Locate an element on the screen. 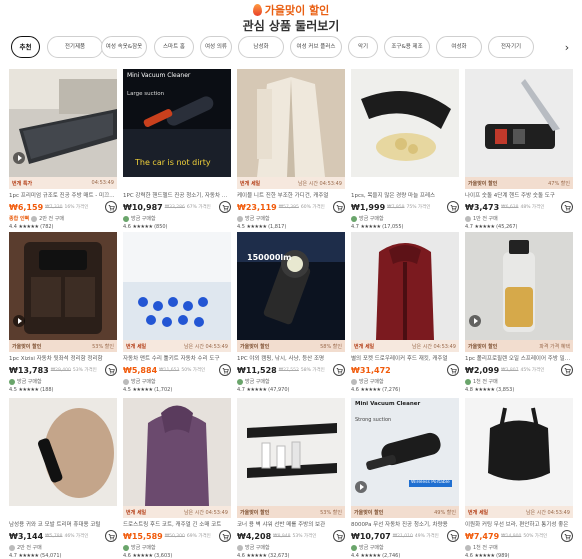  tab-6: 여성 커브 플러스 is located at coordinates (316, 47).